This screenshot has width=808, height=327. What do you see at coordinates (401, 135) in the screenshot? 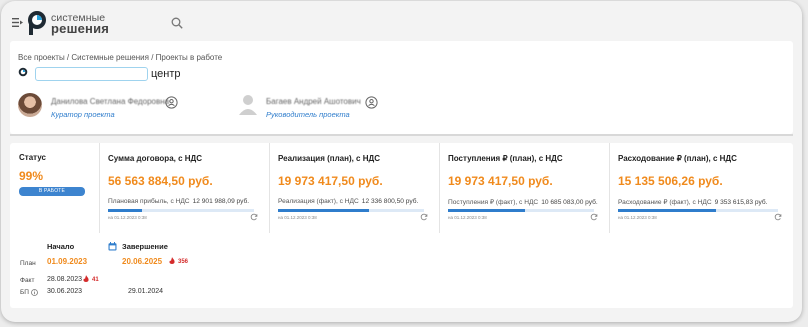
I see `section-divider` at bounding box center [401, 135].